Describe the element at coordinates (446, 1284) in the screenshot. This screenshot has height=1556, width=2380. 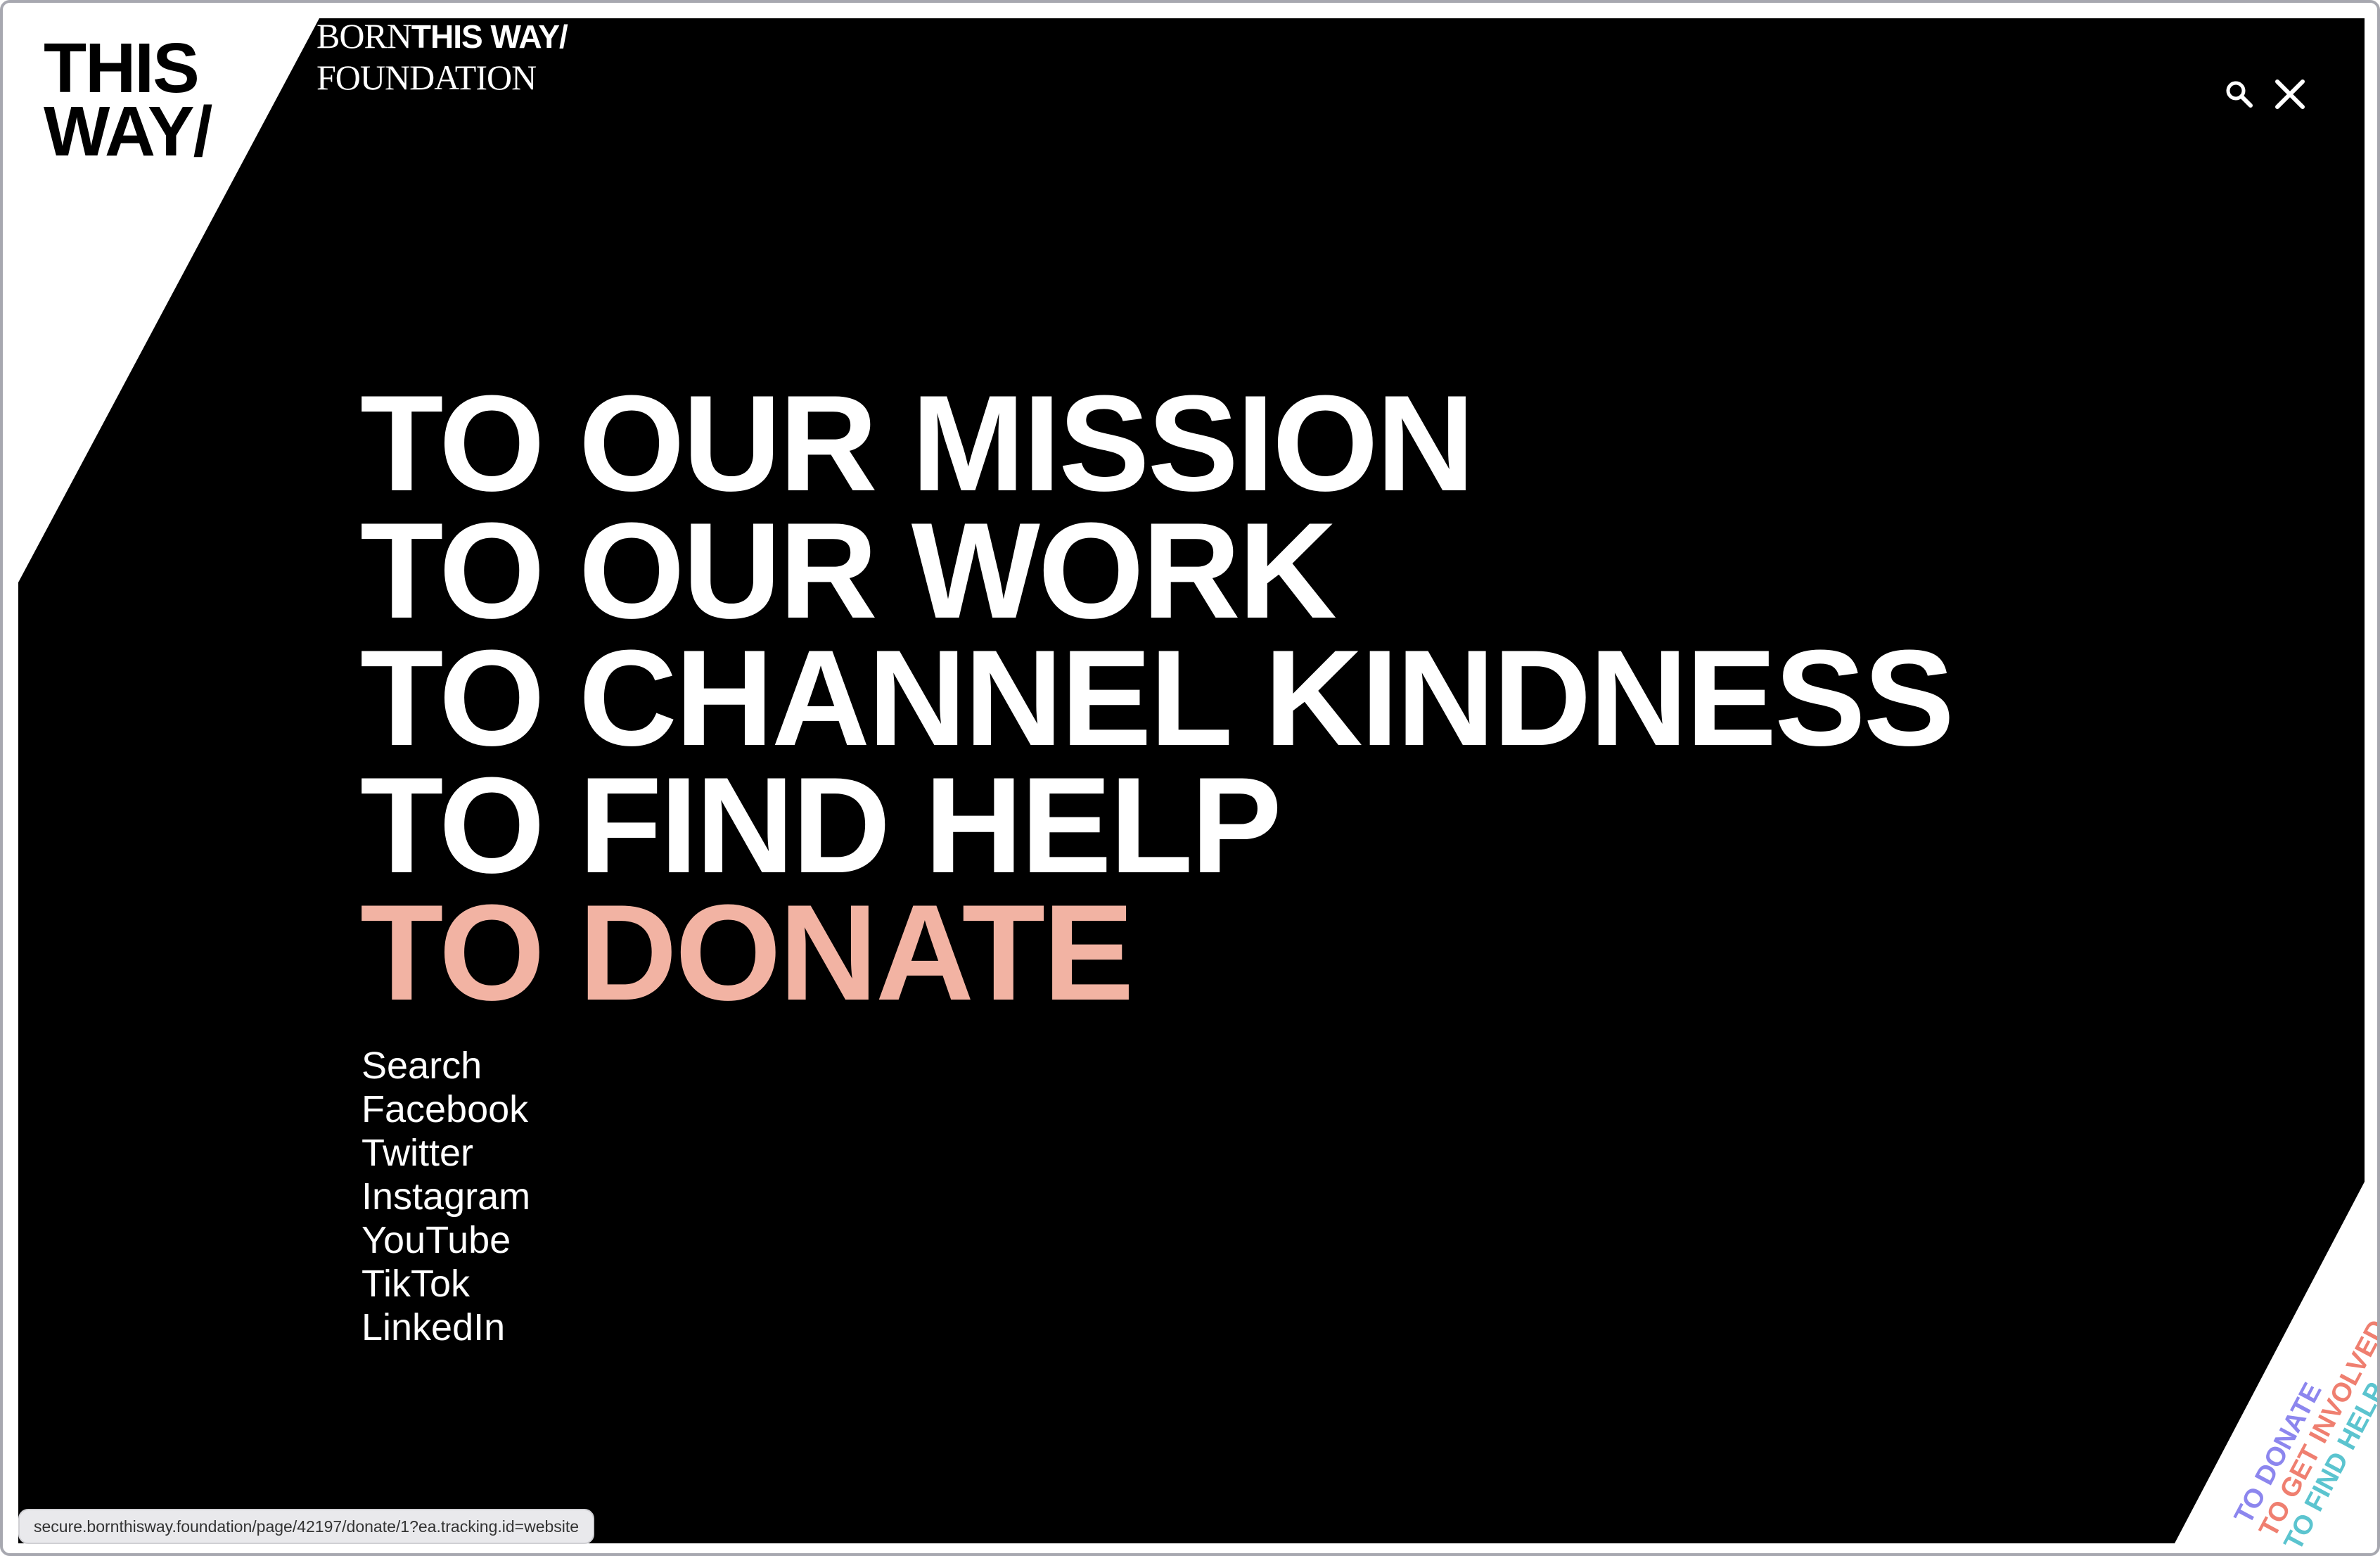
I see `secondary-link-tiktok: TikTok` at that location.